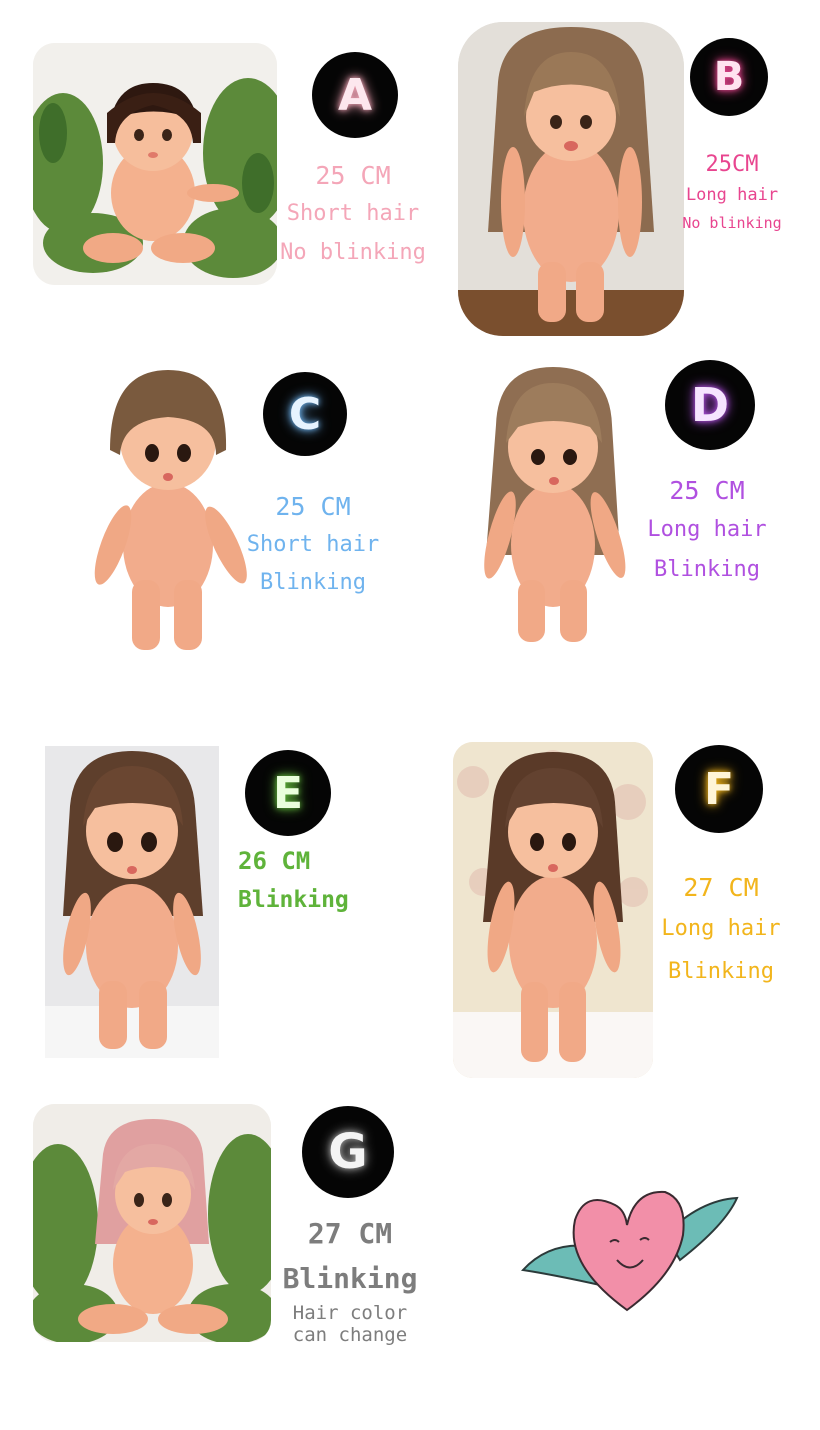  I want to click on doll-c-photo, so click(169, 512).